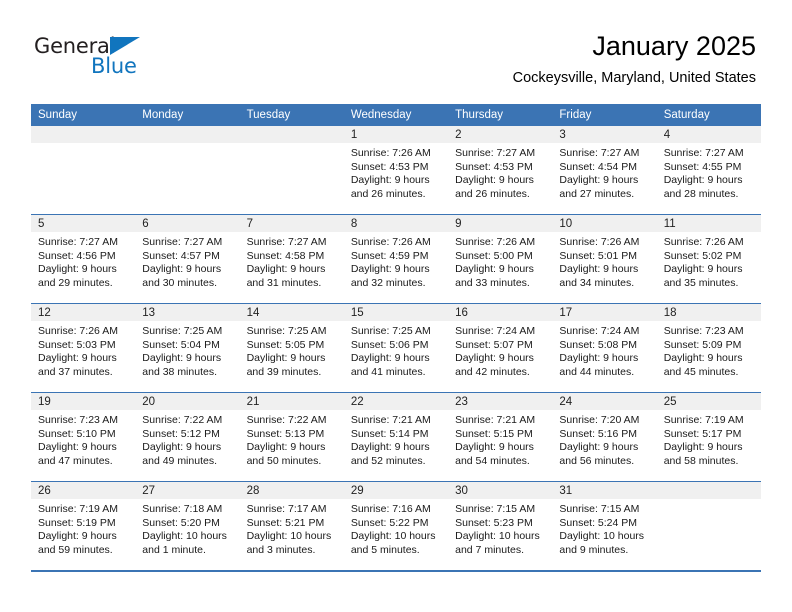 The height and width of the screenshot is (612, 792). What do you see at coordinates (187, 115) in the screenshot?
I see `weekday-header-monday: Monday` at bounding box center [187, 115].